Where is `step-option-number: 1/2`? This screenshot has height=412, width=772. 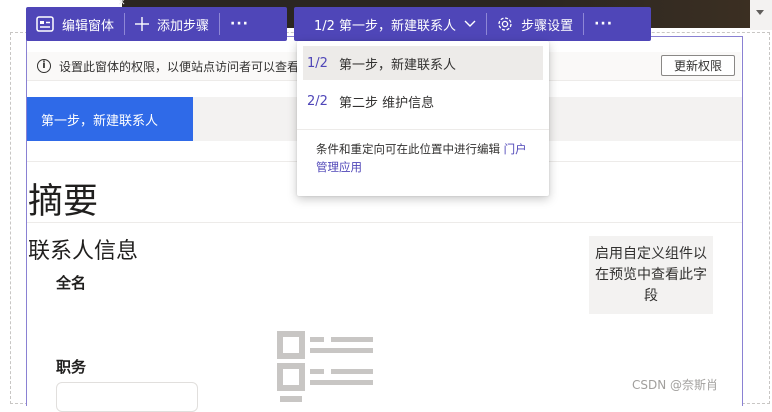
step-option-number: 1/2 is located at coordinates (317, 63).